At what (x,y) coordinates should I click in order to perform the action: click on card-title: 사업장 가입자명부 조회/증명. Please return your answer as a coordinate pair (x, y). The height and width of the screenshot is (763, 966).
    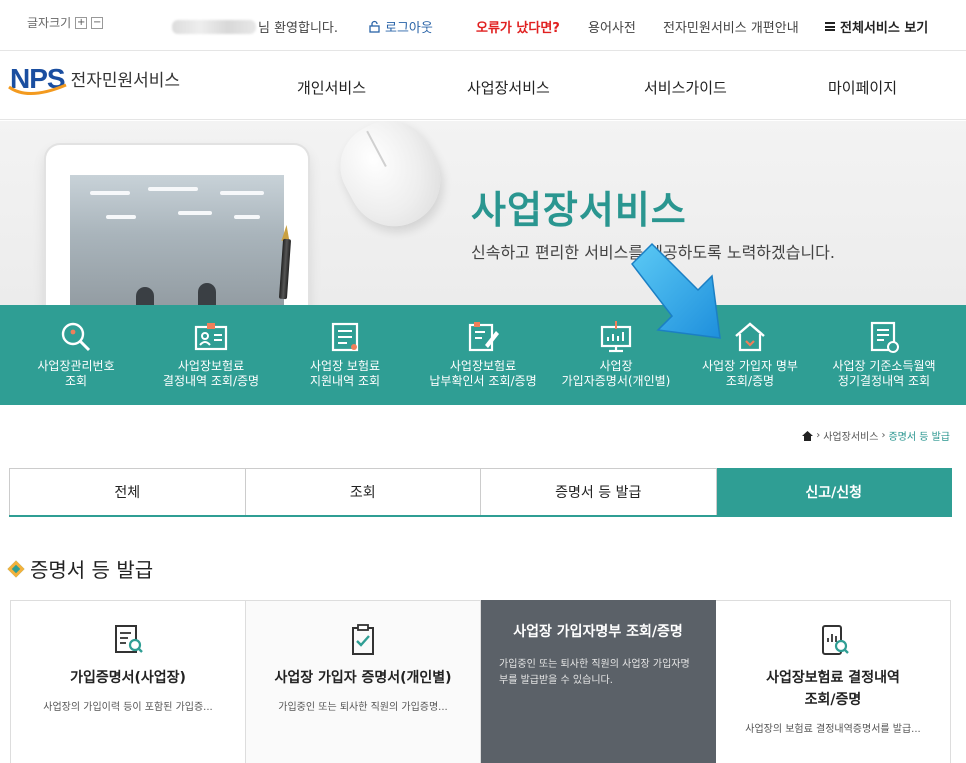
    Looking at the image, I should click on (598, 632).